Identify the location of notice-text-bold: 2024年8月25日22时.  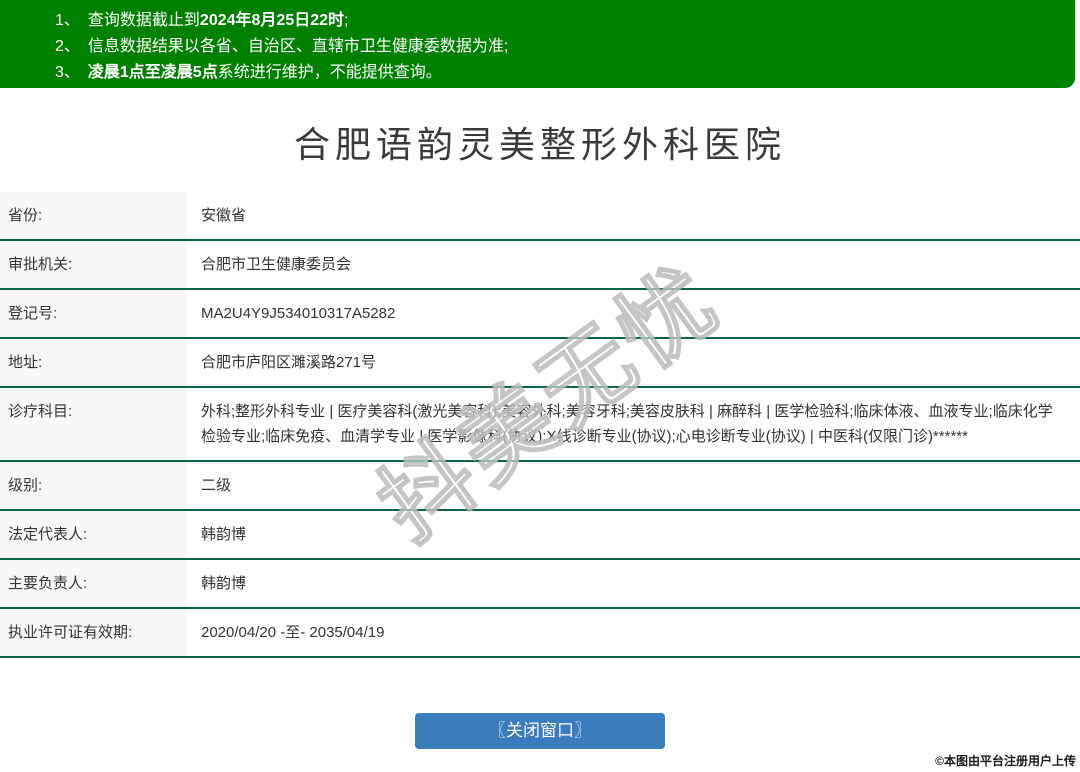
(272, 20).